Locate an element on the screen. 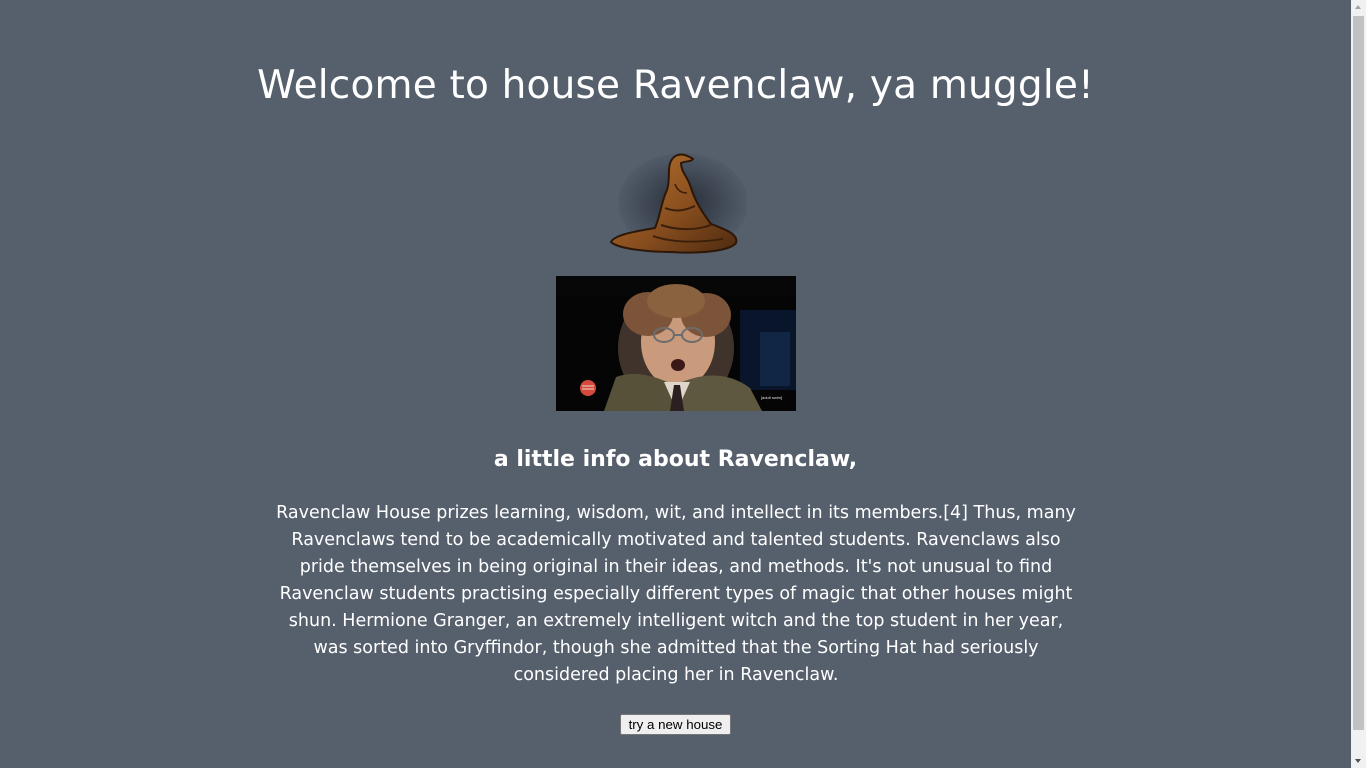  scroll-down-button is located at coordinates (1358, 760).